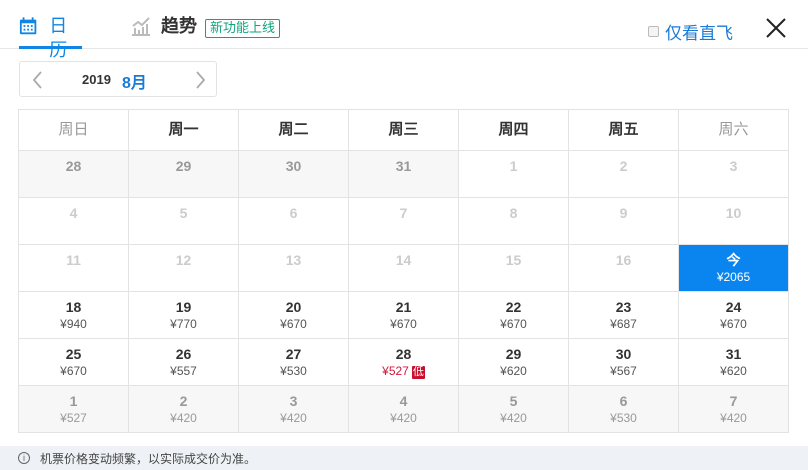 This screenshot has height=470, width=808. Describe the element at coordinates (74, 268) in the screenshot. I see `calendar-day-cell: 11` at that location.